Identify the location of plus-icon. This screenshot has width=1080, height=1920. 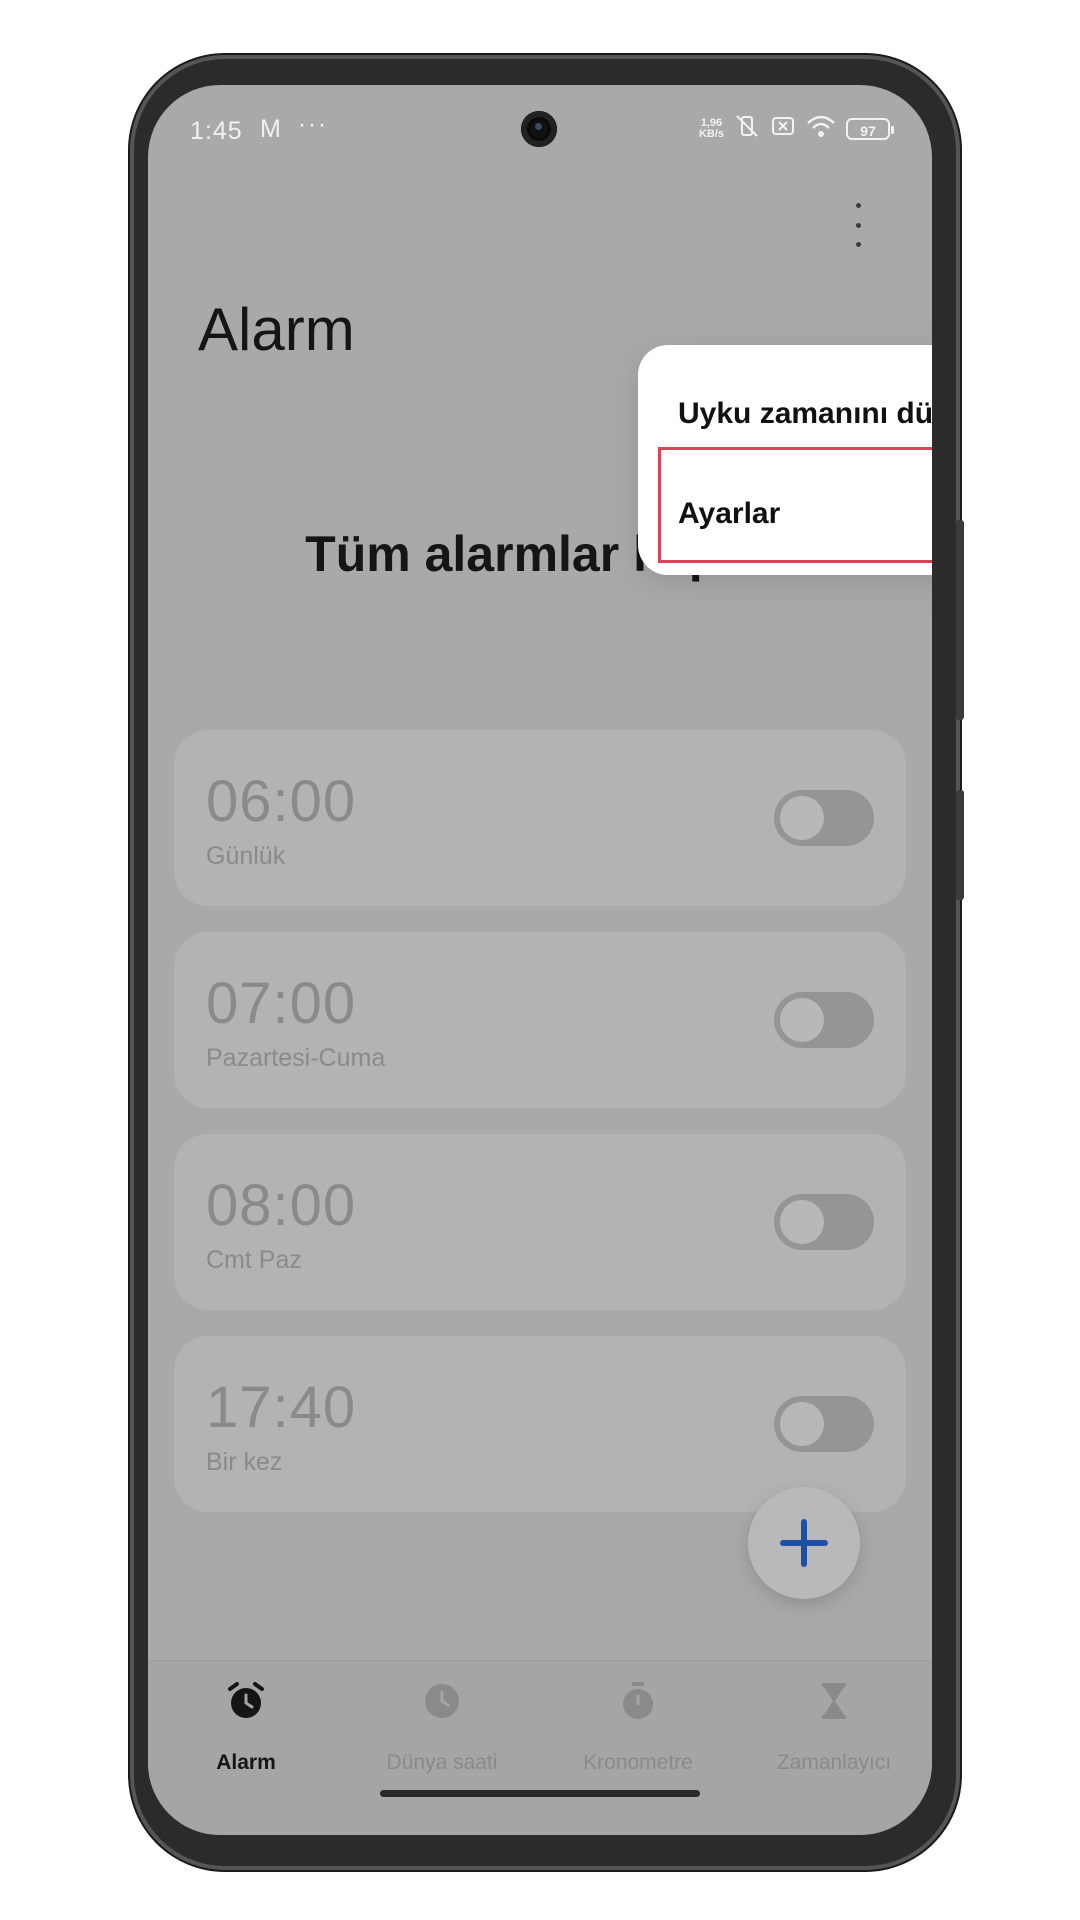
(804, 1543).